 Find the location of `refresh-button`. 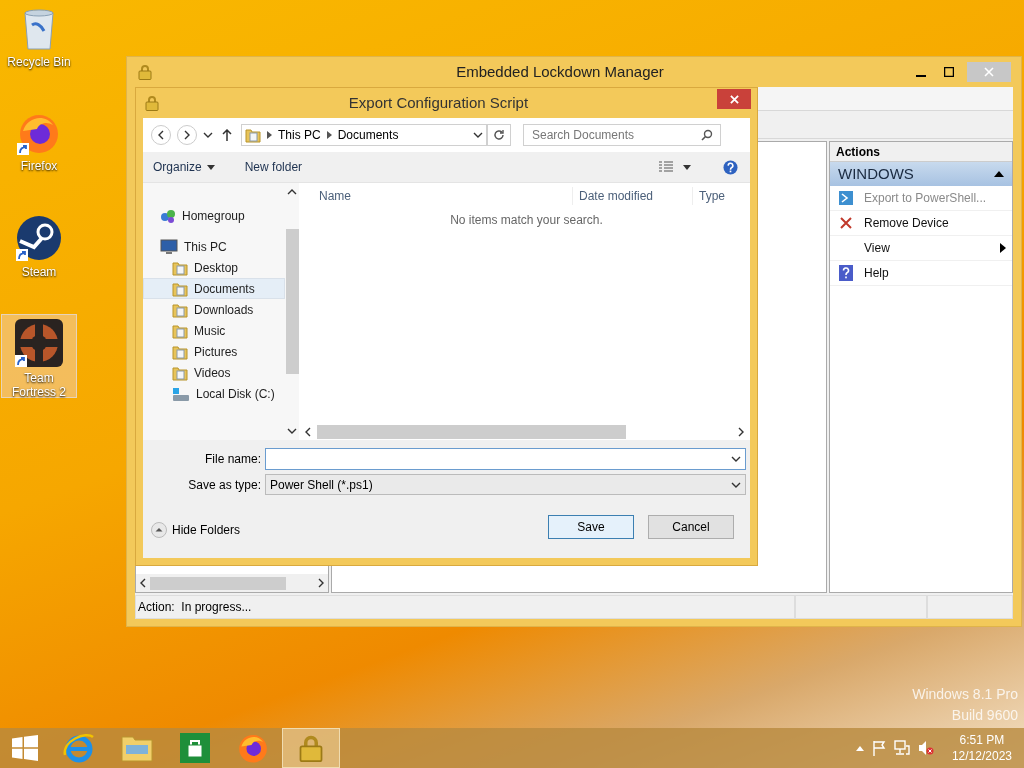

refresh-button is located at coordinates (499, 135).